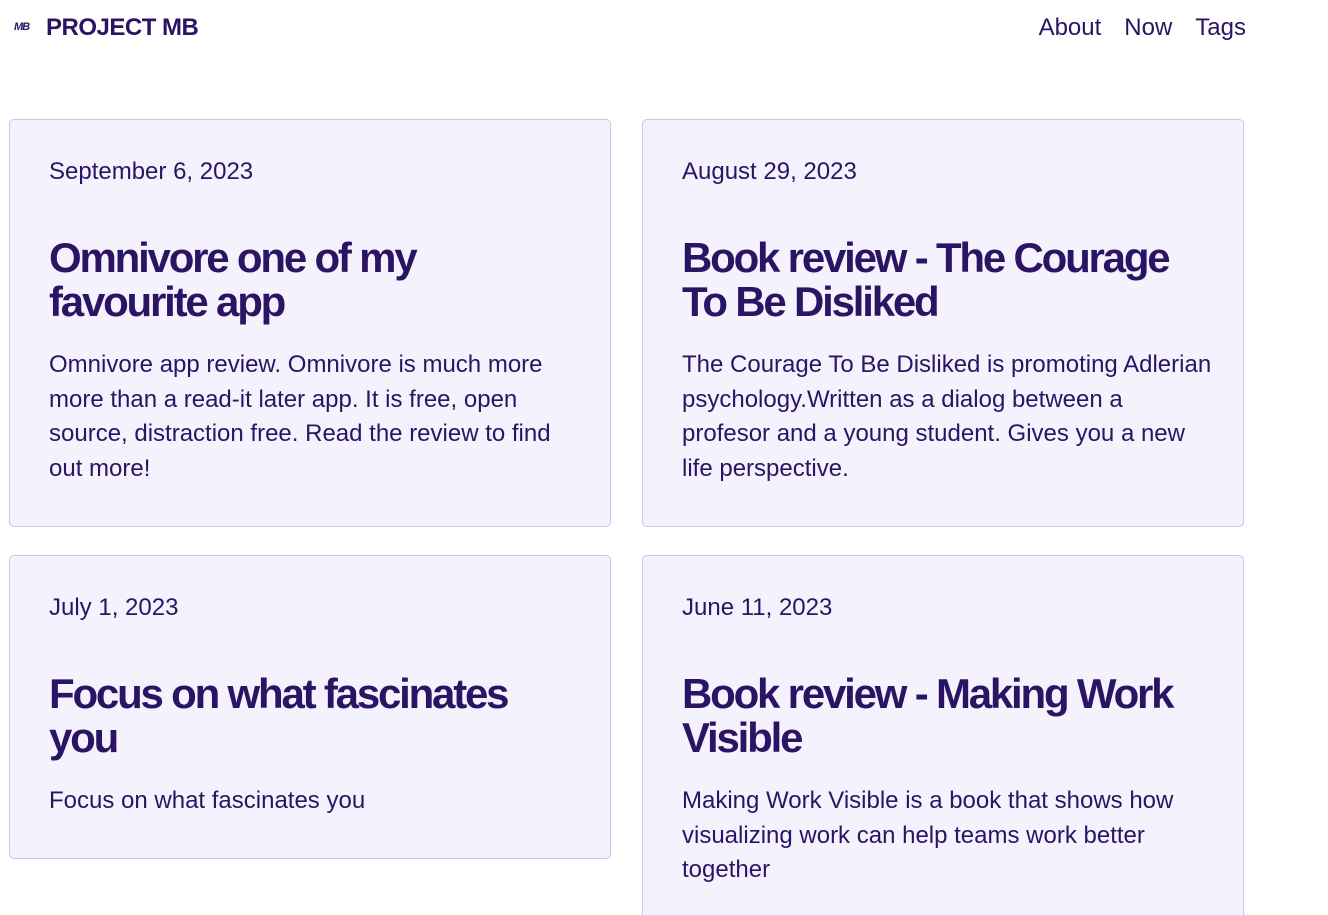  I want to click on post-date: July 1, 2023, so click(114, 607).